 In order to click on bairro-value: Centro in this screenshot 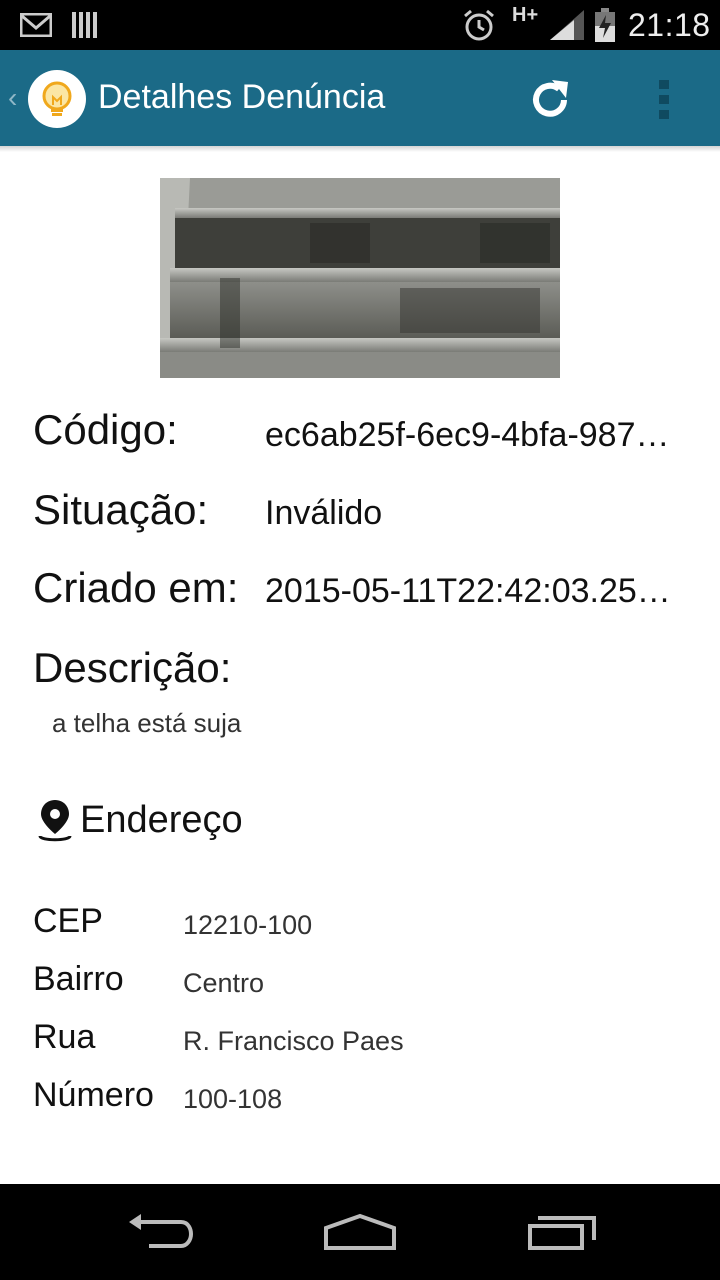, I will do `click(224, 983)`.